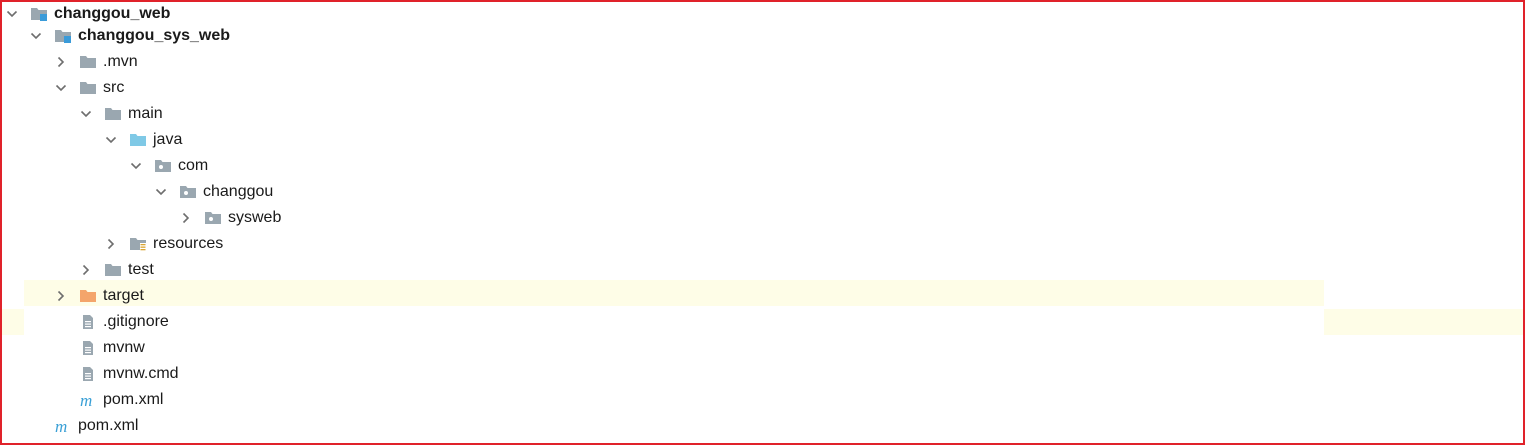 This screenshot has width=1525, height=445. I want to click on tree-item-changgou: changgou, so click(214, 192).